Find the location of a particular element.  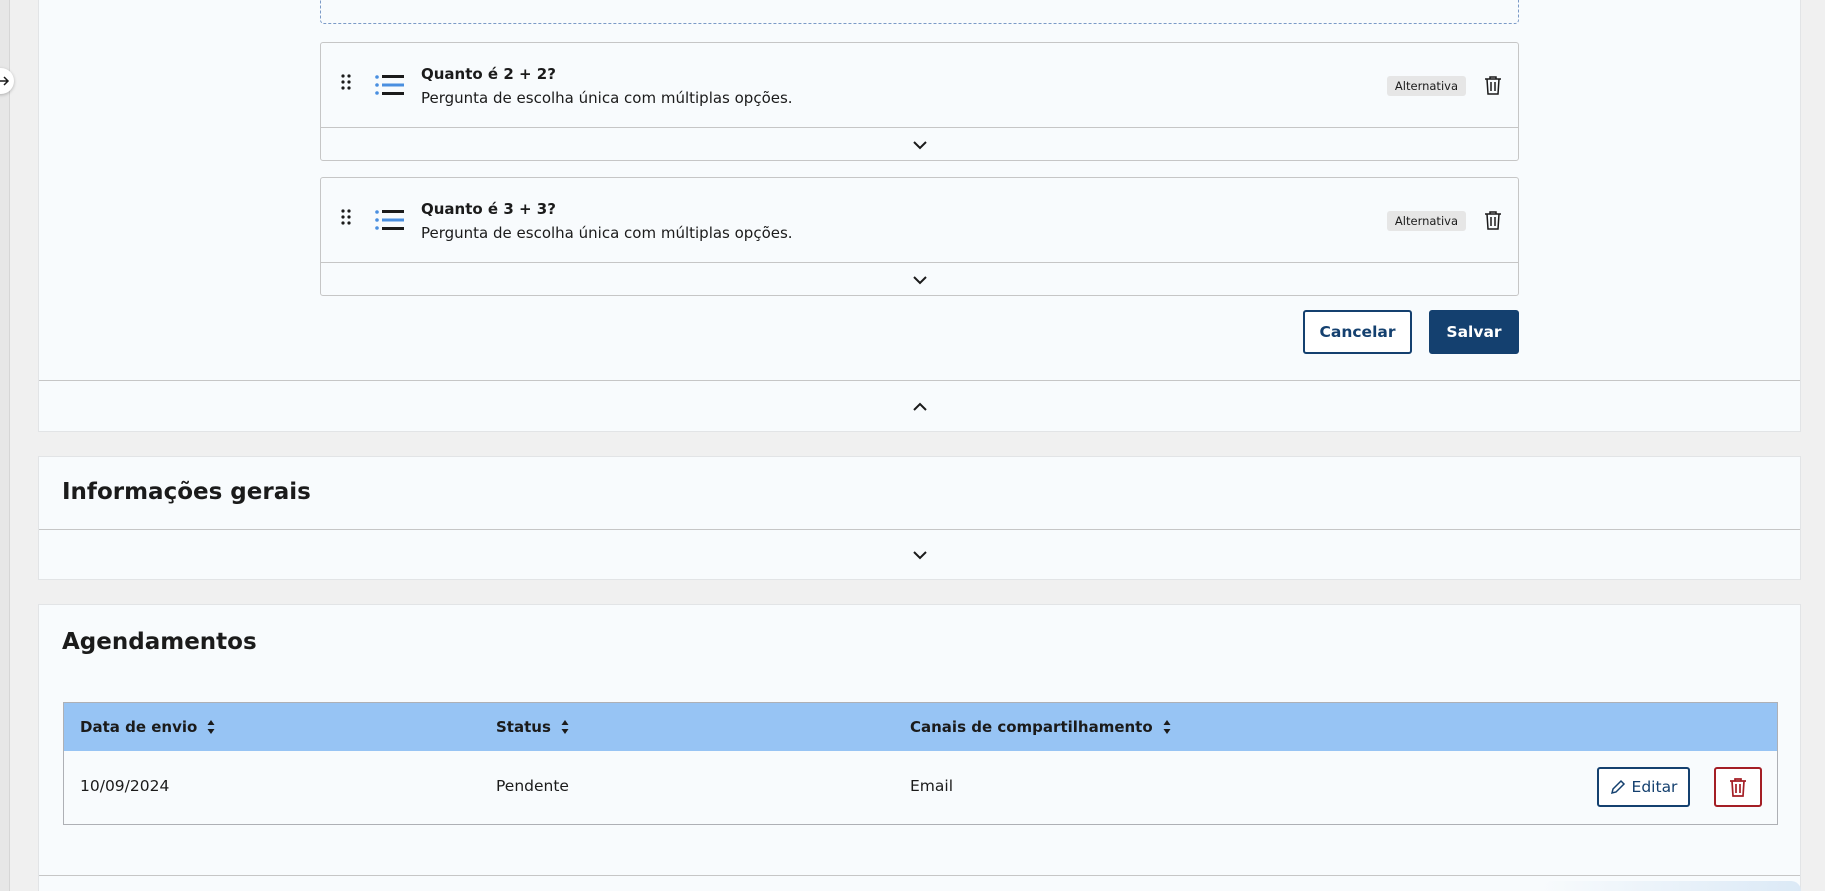

edit-button: Editar is located at coordinates (1643, 787).